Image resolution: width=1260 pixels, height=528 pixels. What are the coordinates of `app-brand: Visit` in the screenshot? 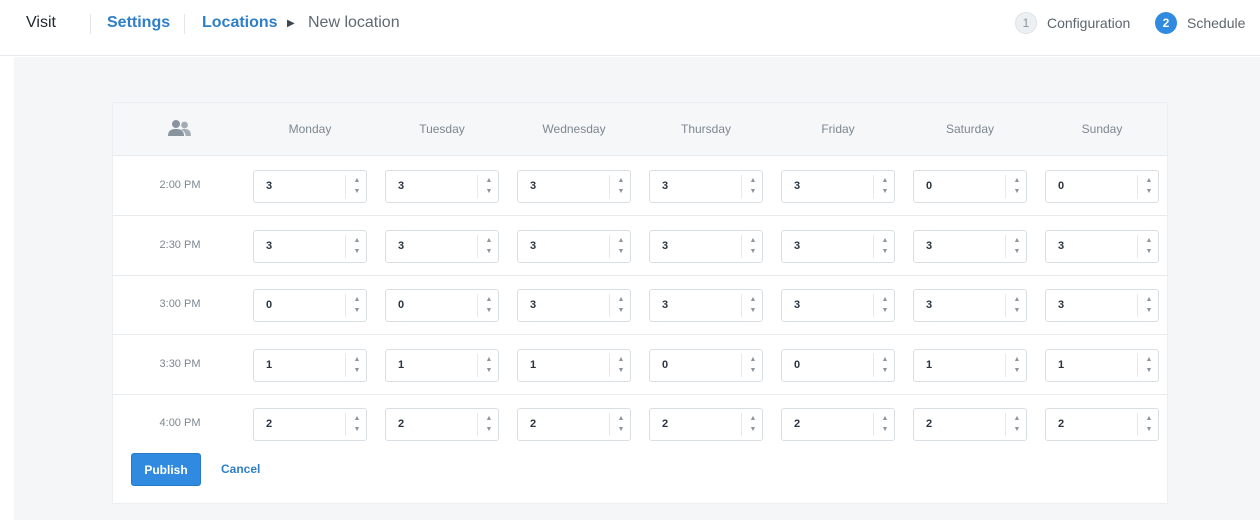 It's located at (41, 23).